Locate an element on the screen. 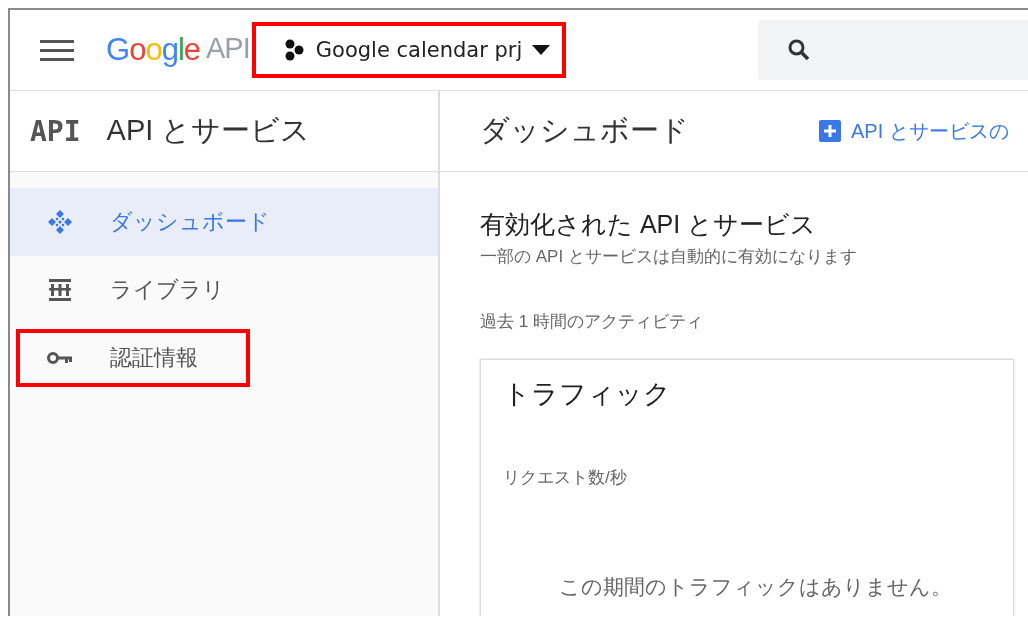  caret-icon is located at coordinates (541, 50).